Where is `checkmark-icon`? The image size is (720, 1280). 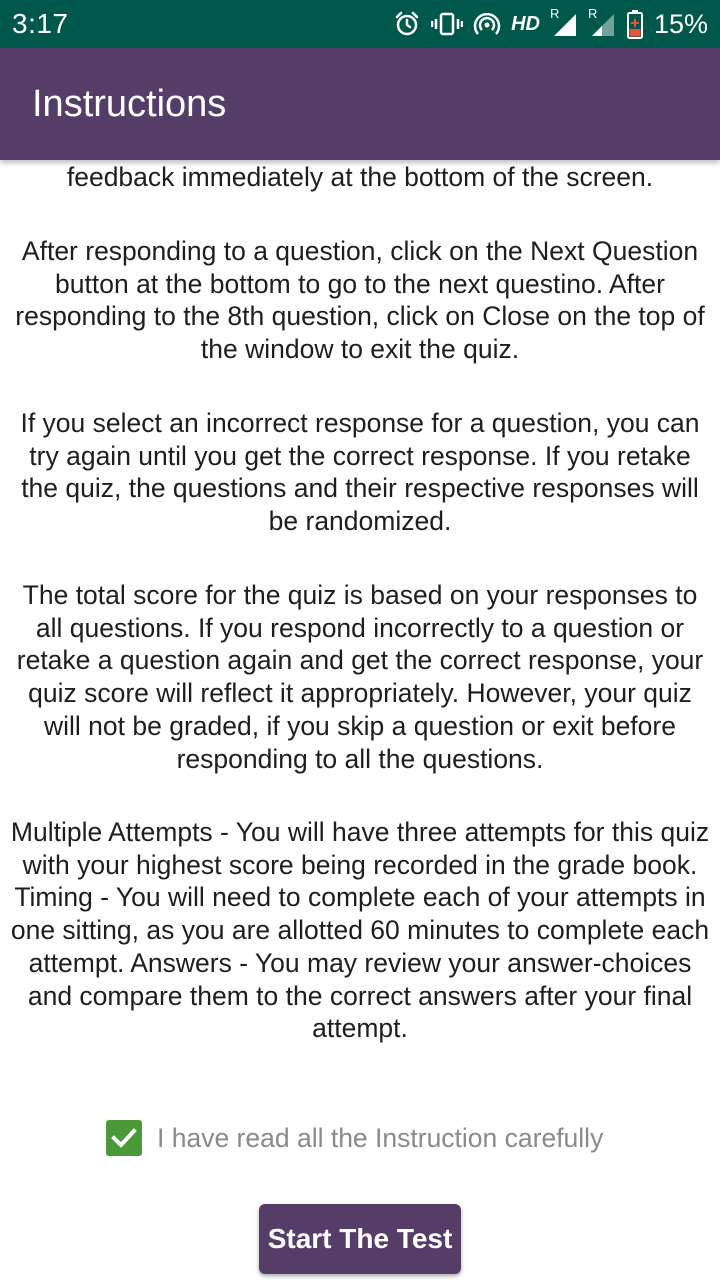 checkmark-icon is located at coordinates (124, 1138).